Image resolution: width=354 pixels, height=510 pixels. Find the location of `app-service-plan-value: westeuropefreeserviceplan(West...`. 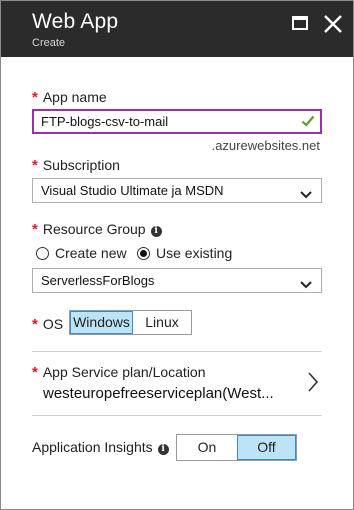

app-service-plan-value: westeuropefreeserviceplan(West... is located at coordinates (158, 393).